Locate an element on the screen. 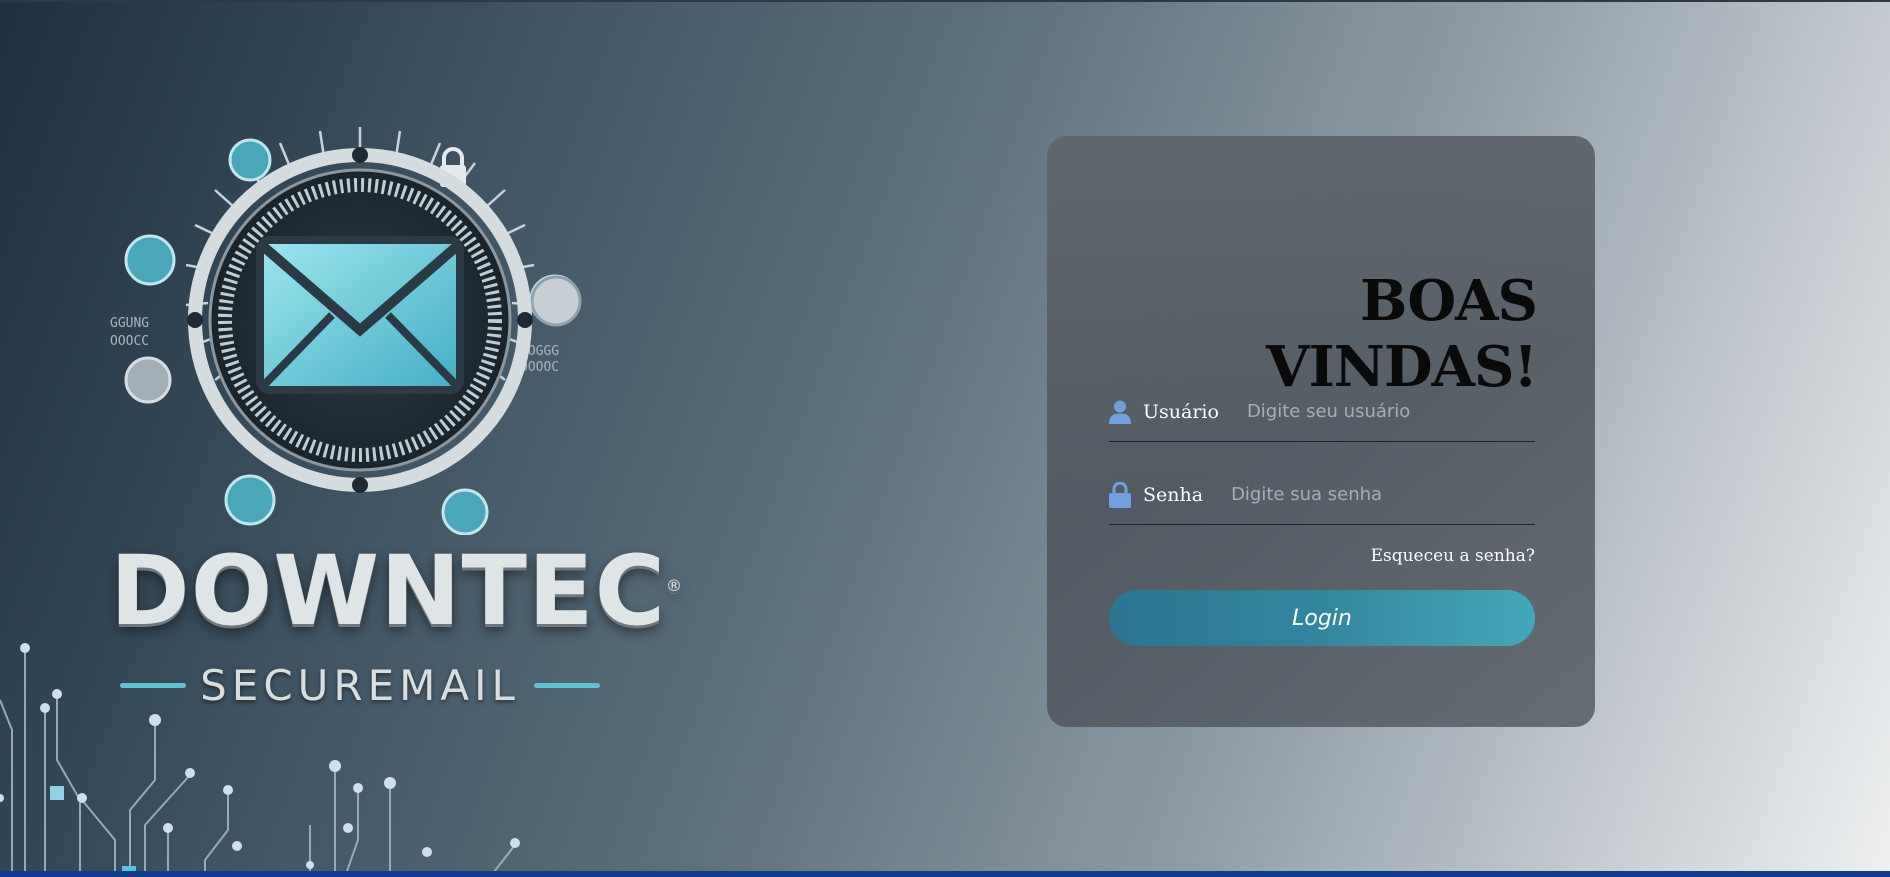 This screenshot has width=1890, height=877. user-icon is located at coordinates (1120, 412).